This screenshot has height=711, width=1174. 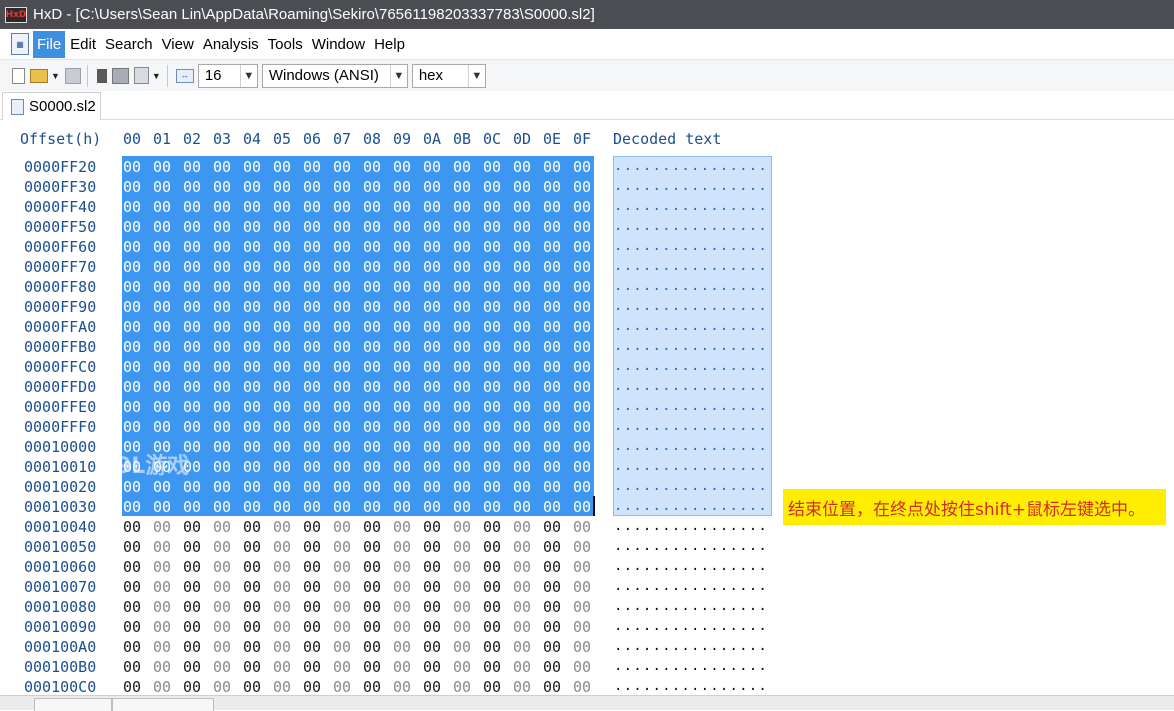 I want to click on save-icon, so click(x=72, y=75).